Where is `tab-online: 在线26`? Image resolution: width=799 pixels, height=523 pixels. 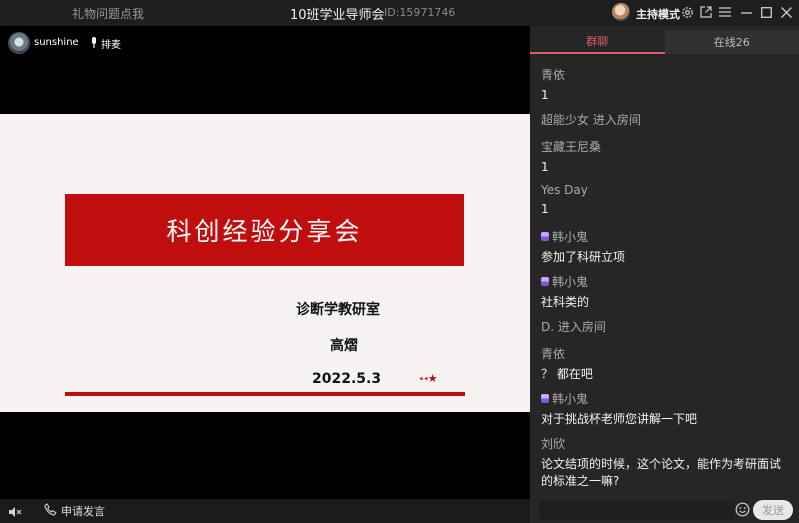
tab-online: 在线26 is located at coordinates (731, 42).